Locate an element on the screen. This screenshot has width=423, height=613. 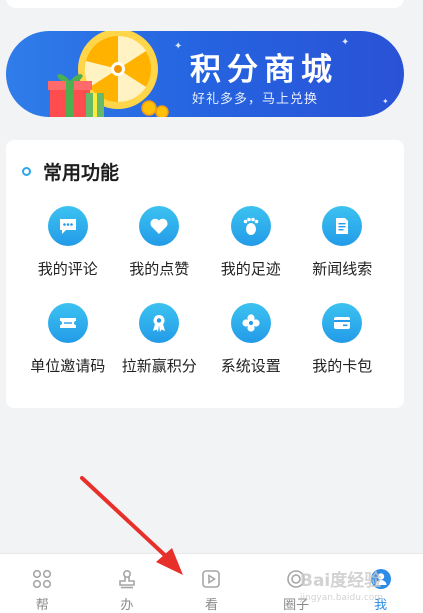
function-news-tips: 新闻线索 is located at coordinates (343, 254).